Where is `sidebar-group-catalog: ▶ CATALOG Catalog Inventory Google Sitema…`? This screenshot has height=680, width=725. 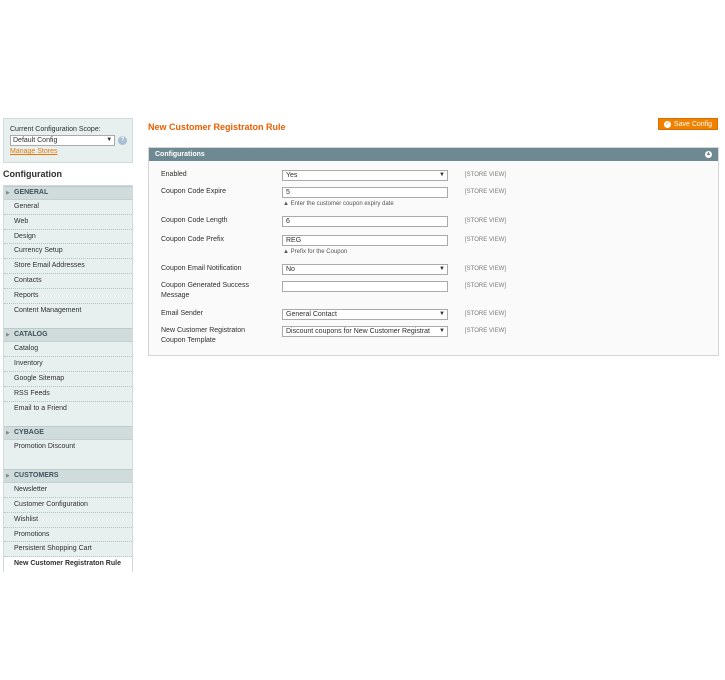
sidebar-group-catalog: ▶ CATALOG Catalog Inventory Google Sitema… is located at coordinates (68, 372).